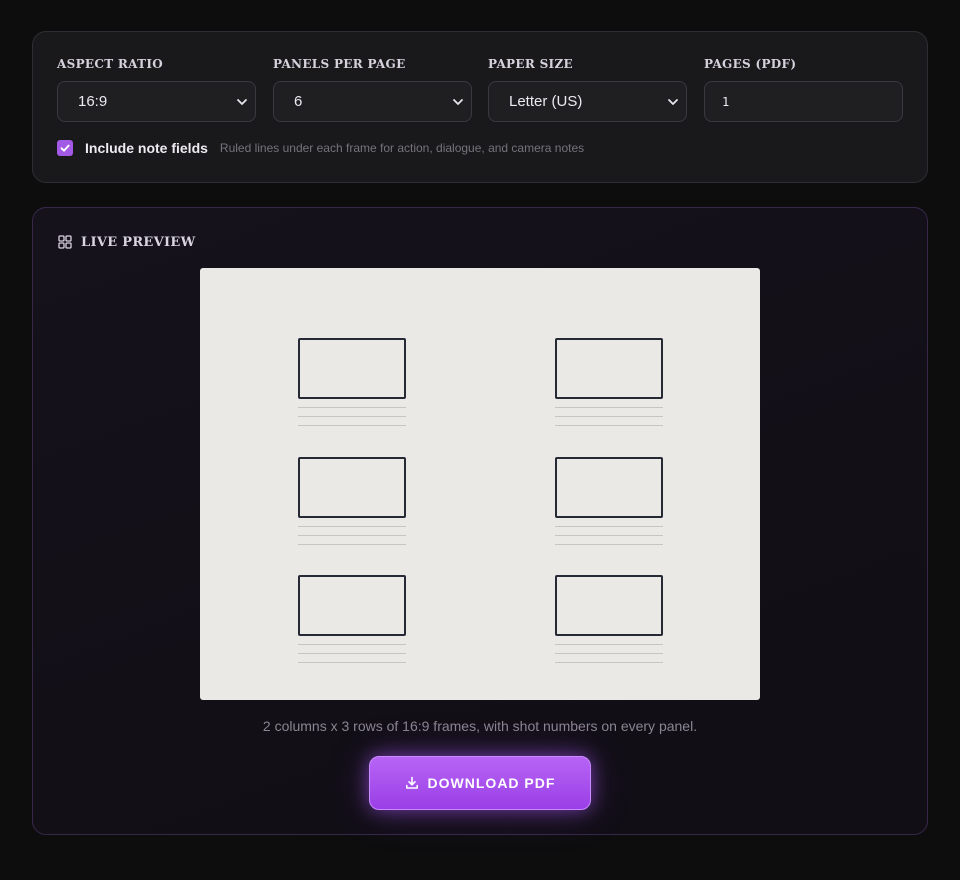 This screenshot has width=960, height=880. What do you see at coordinates (298, 101) in the screenshot?
I see `panels-per-page-value: 6` at bounding box center [298, 101].